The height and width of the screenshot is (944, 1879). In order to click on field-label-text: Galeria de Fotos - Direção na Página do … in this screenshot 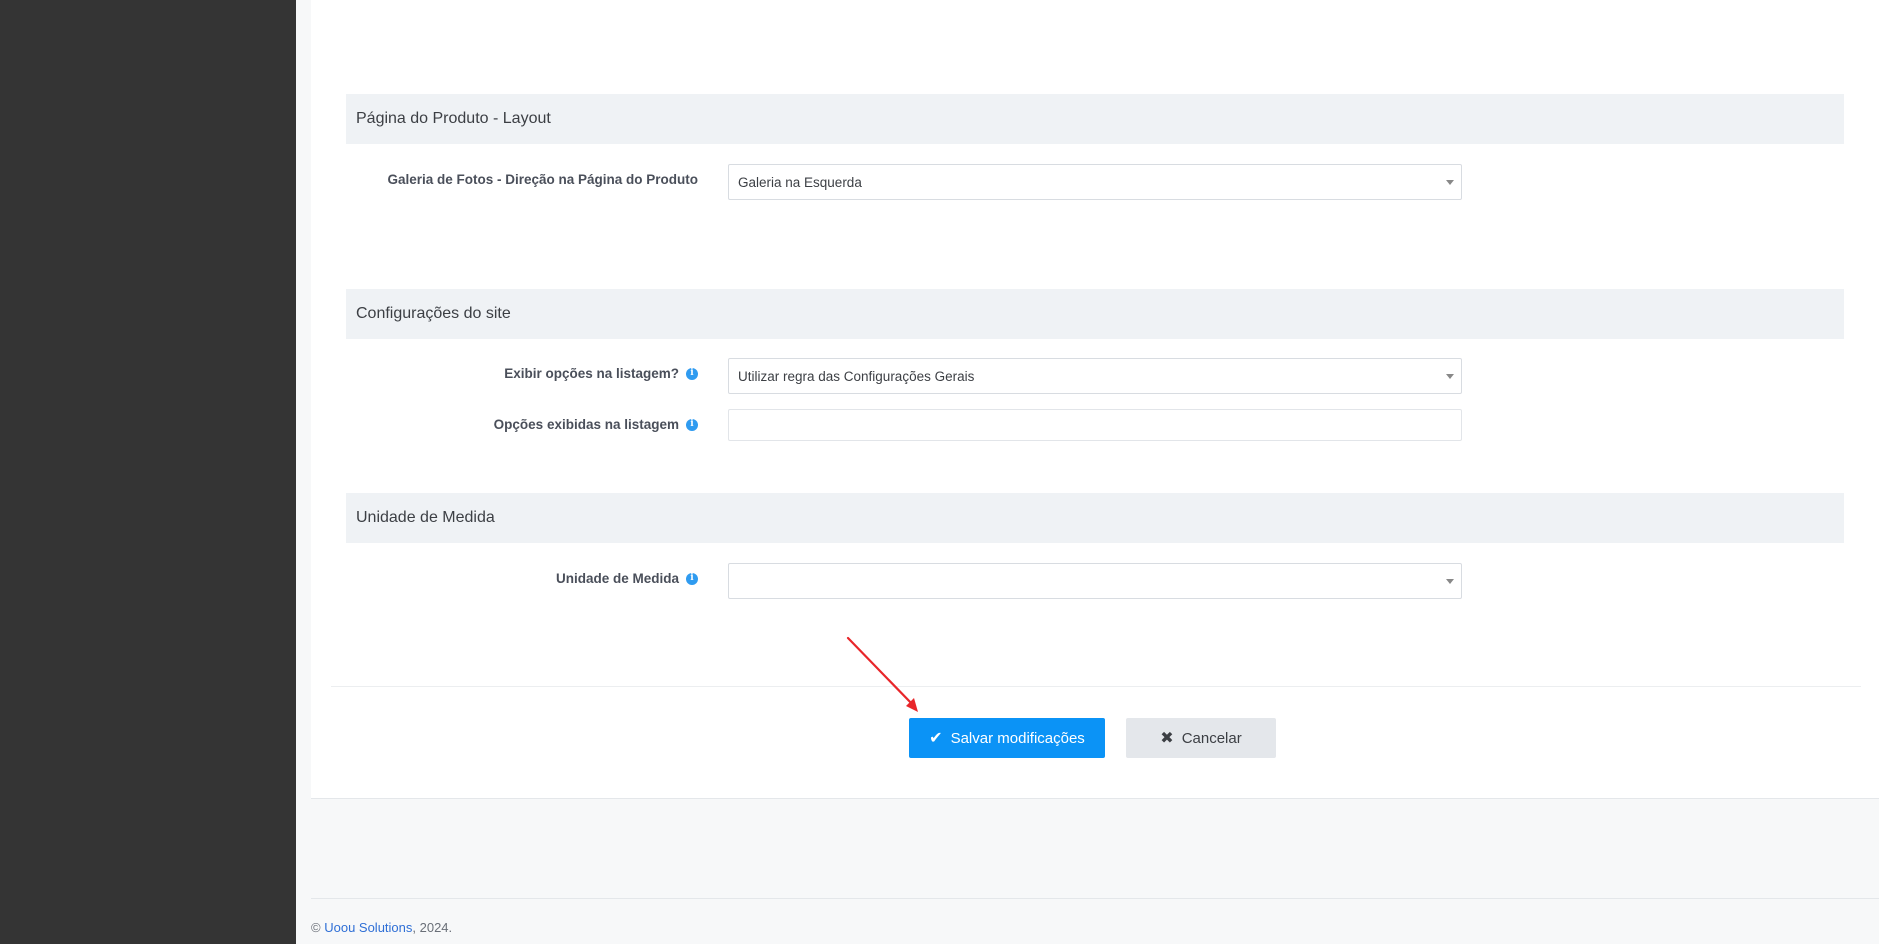, I will do `click(542, 179)`.